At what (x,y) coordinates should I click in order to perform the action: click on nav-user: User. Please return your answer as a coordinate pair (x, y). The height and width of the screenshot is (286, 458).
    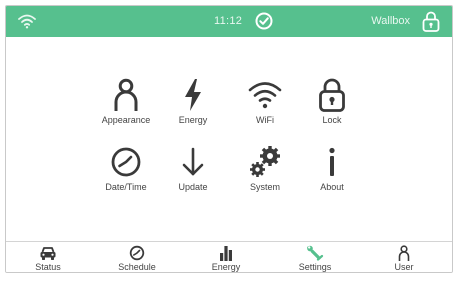
    Looking at the image, I should click on (404, 257).